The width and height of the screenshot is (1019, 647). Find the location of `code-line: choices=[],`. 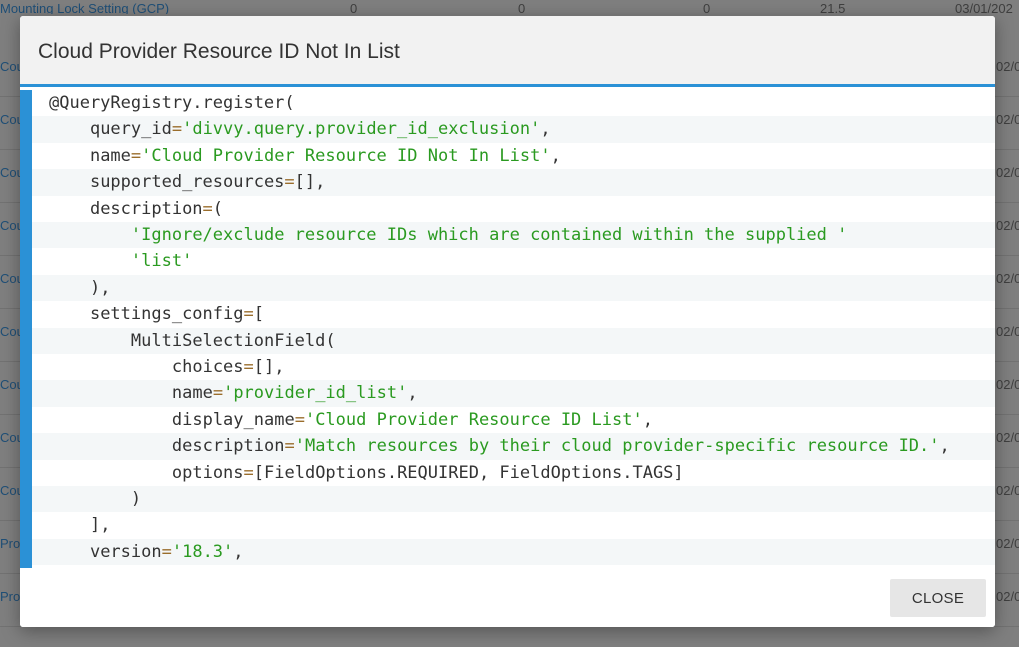

code-line: choices=[], is located at coordinates (513, 367).